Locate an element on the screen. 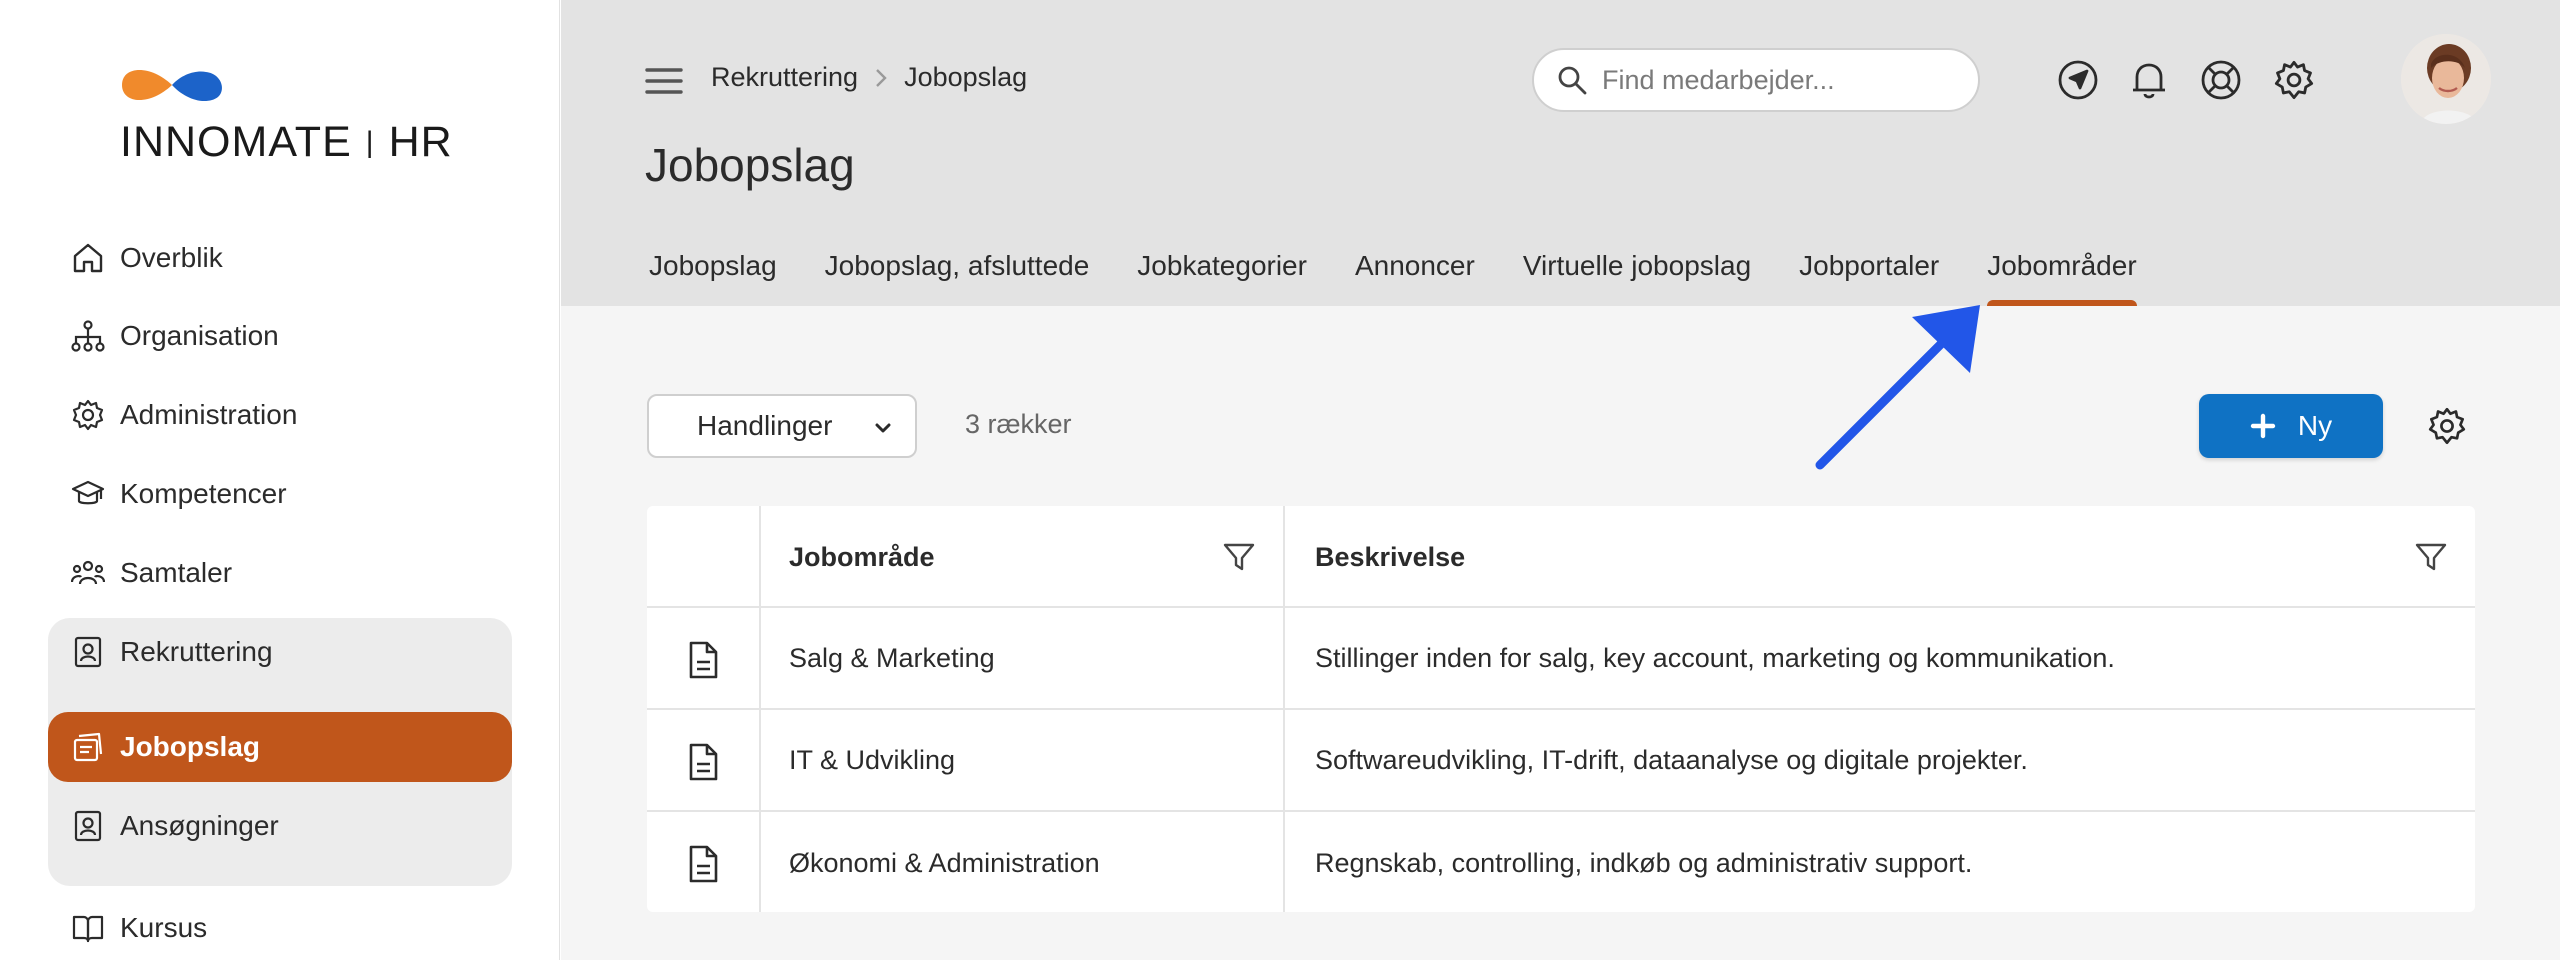 This screenshot has width=2560, height=960. sidebar-item-label: Samtaler is located at coordinates (176, 572).